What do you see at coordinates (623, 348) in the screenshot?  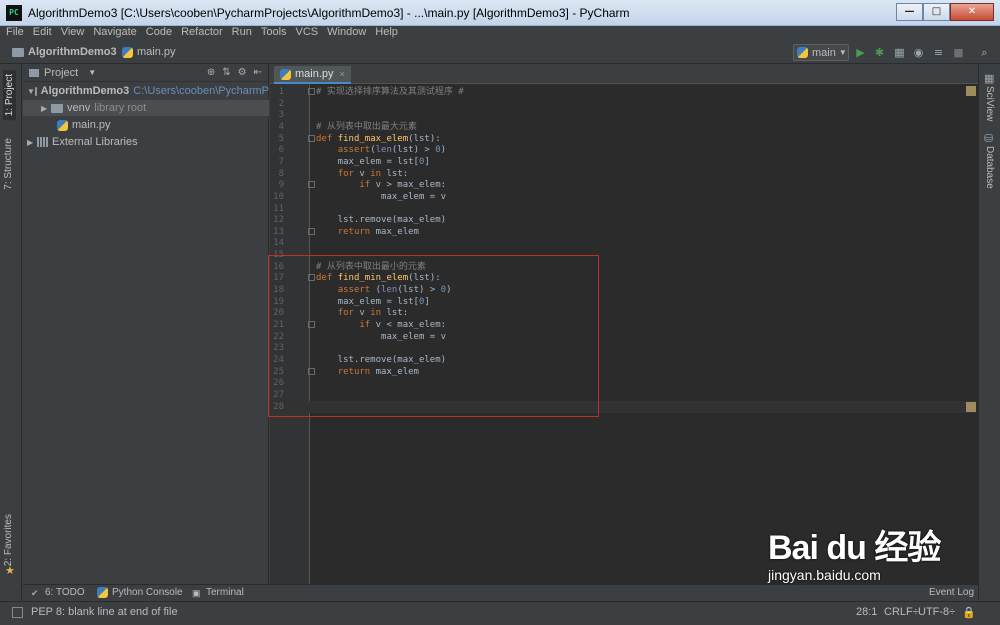 I see `code-line: 23` at bounding box center [623, 348].